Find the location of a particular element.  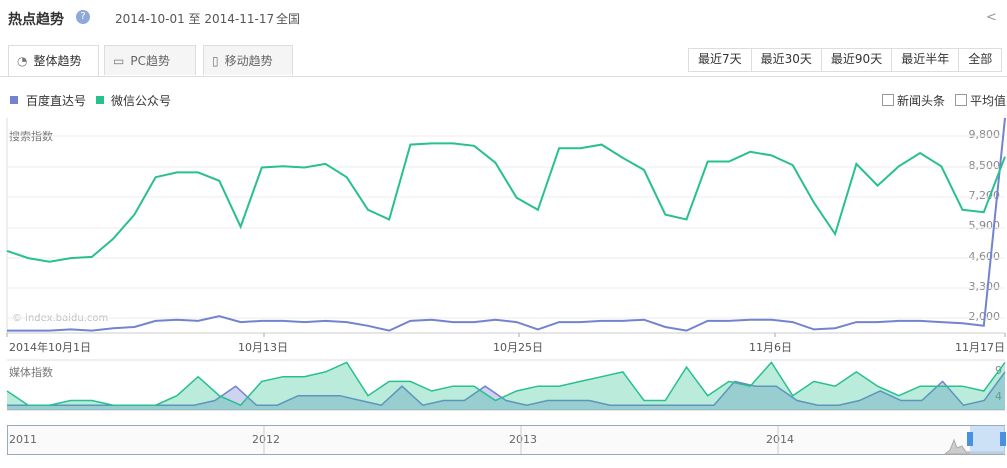

navigator-overlay is located at coordinates (634, 440).